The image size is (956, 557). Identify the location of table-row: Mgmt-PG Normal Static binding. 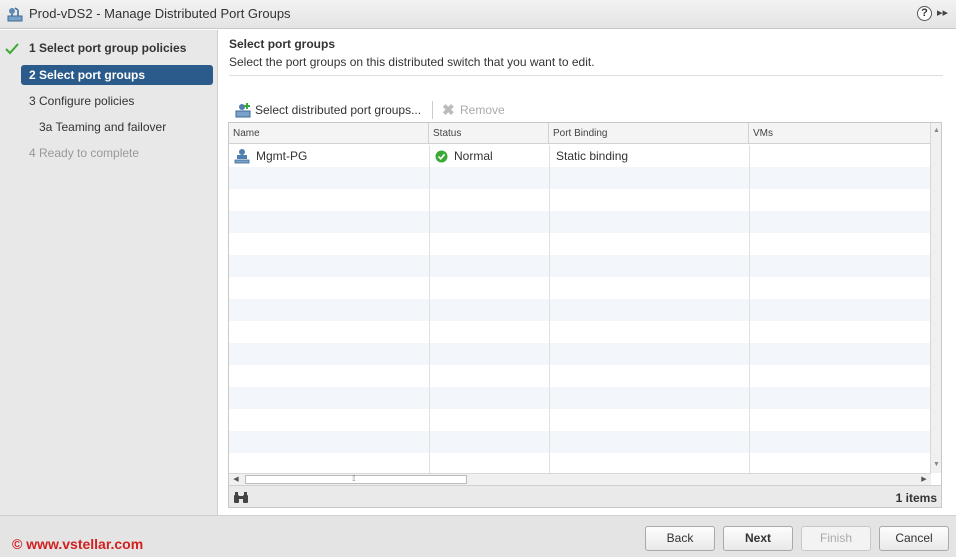
(580, 156).